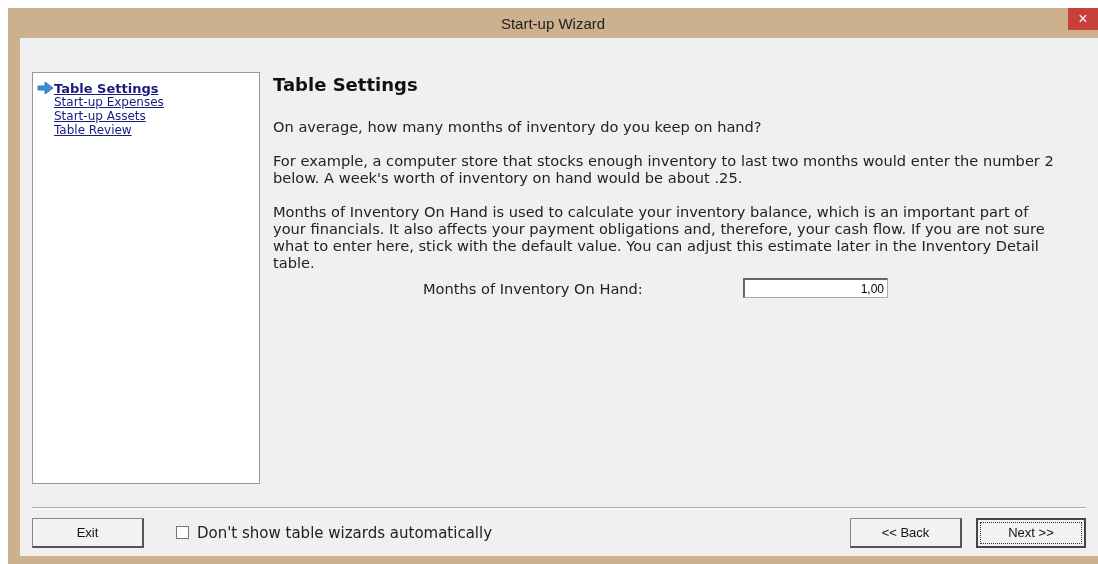 This screenshot has height=564, width=1098. Describe the element at coordinates (1031, 532) in the screenshot. I see `next-button: Next >>` at that location.